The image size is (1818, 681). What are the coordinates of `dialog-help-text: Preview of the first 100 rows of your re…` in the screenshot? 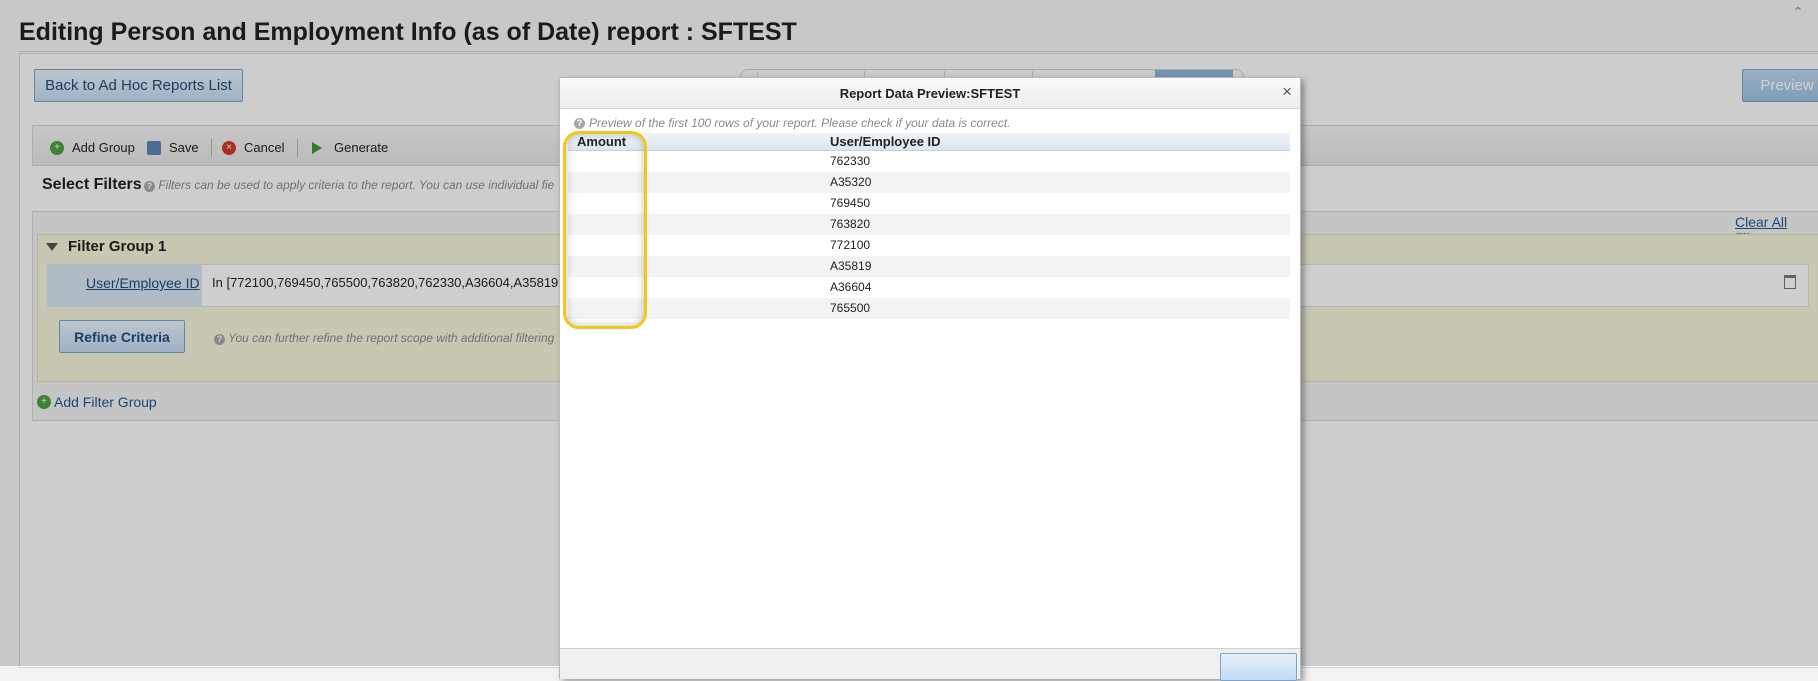 It's located at (800, 123).